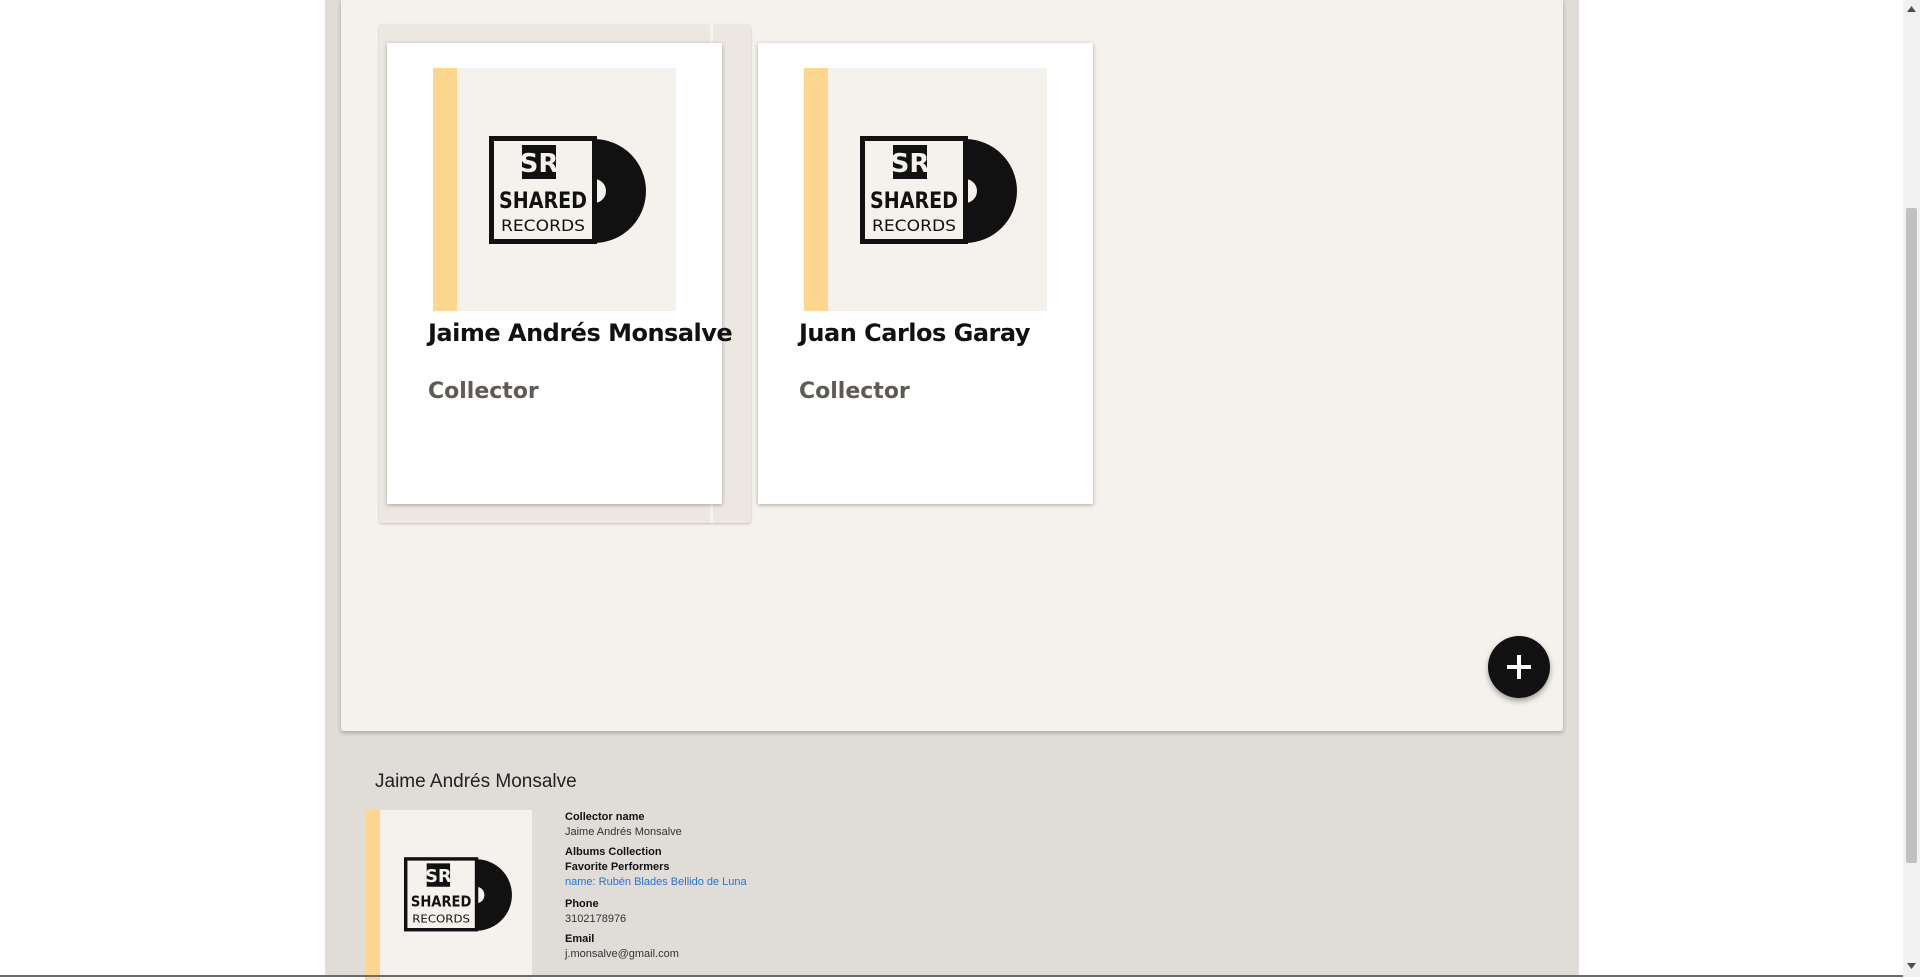 This screenshot has width=1920, height=980. Describe the element at coordinates (476, 781) in the screenshot. I see `detail-title: Jaime Andrés Monsalve` at that location.